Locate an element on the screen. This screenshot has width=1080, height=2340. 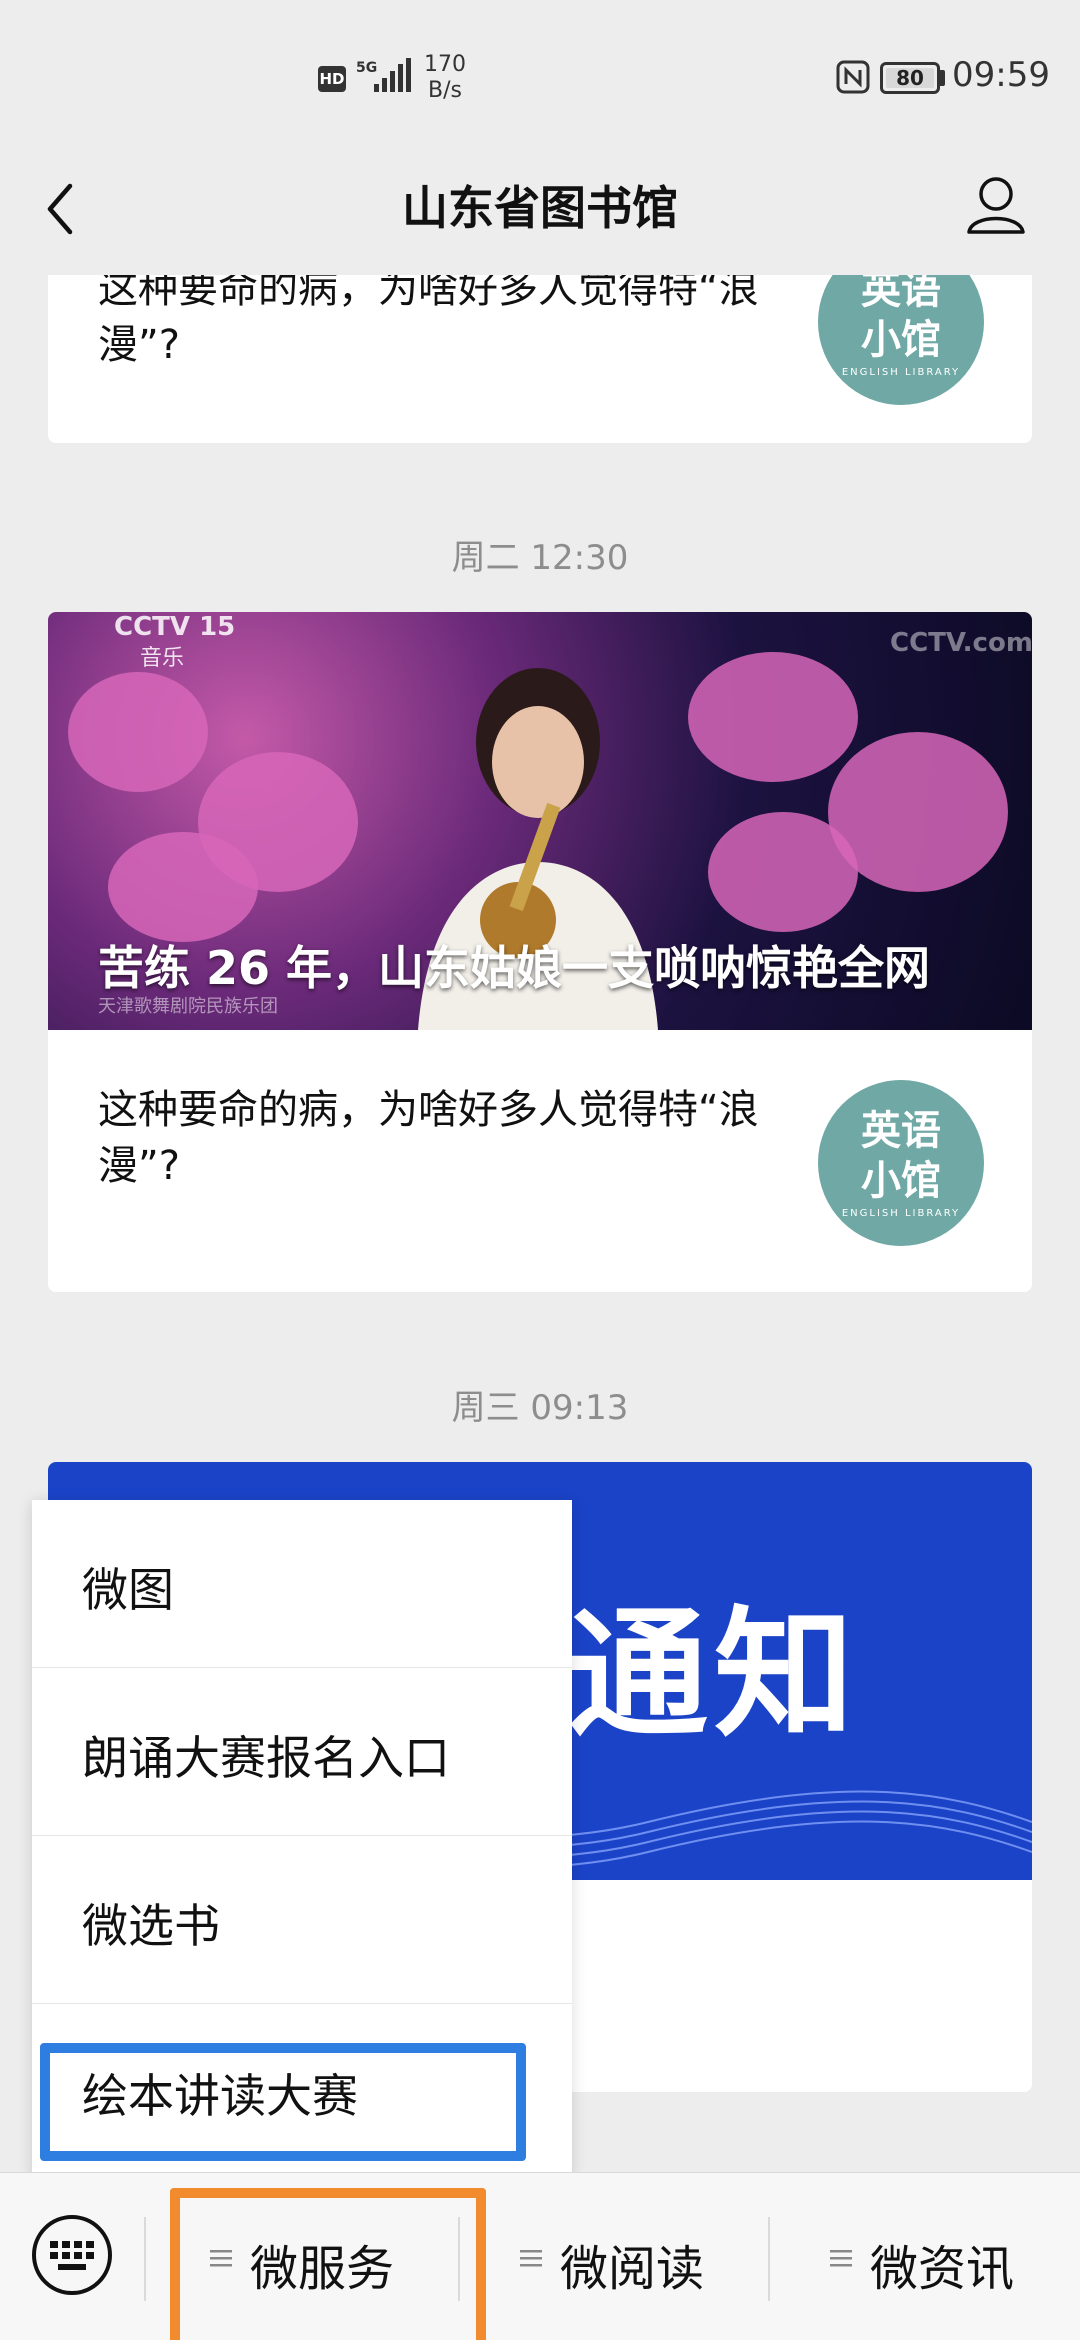
battery-level: 80 is located at coordinates (910, 78).